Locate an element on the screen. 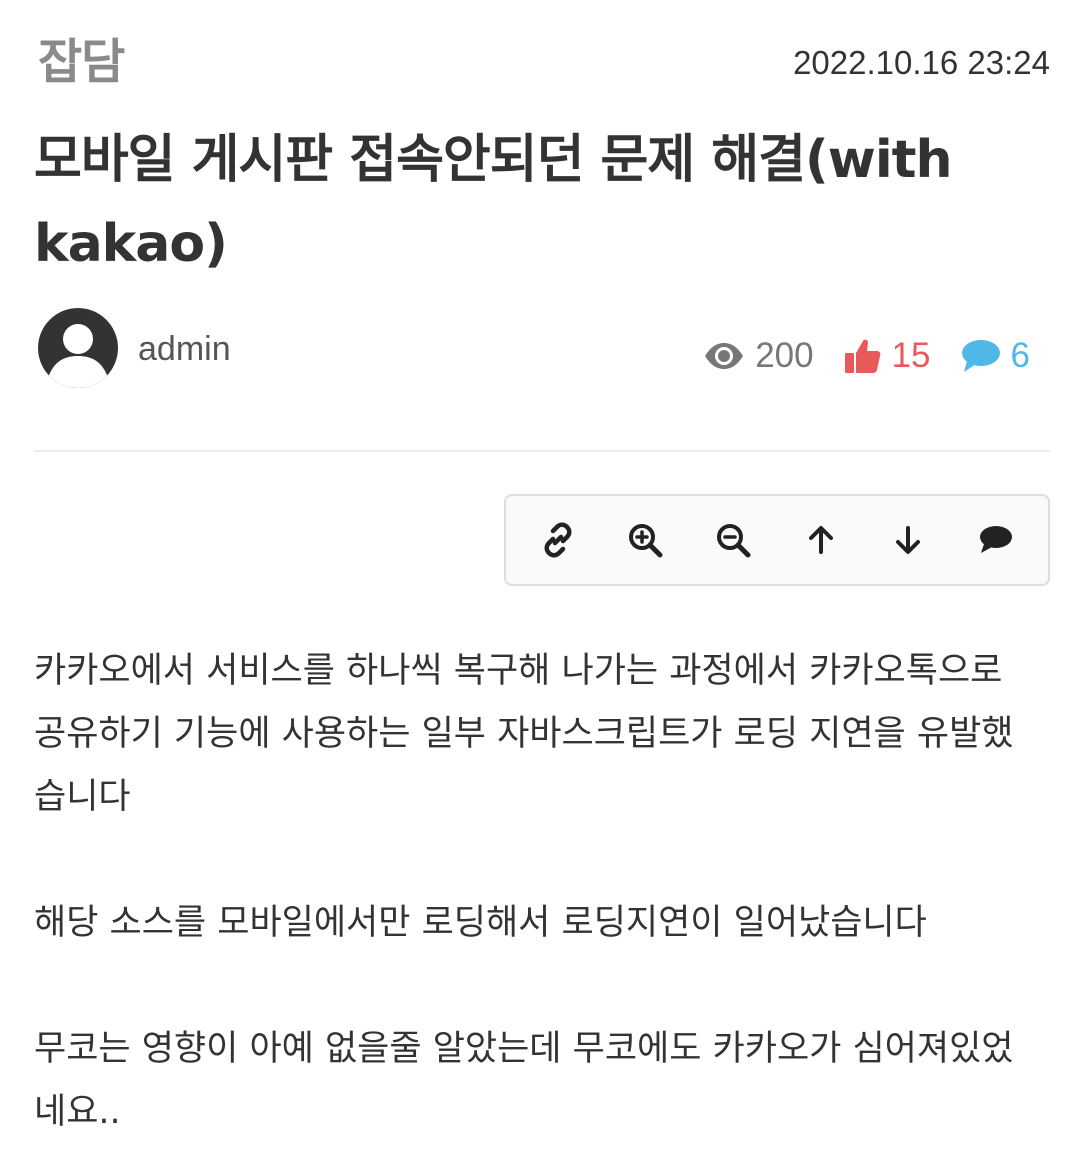 This screenshot has height=1171, width=1080. zoom-in-icon is located at coordinates (646, 541).